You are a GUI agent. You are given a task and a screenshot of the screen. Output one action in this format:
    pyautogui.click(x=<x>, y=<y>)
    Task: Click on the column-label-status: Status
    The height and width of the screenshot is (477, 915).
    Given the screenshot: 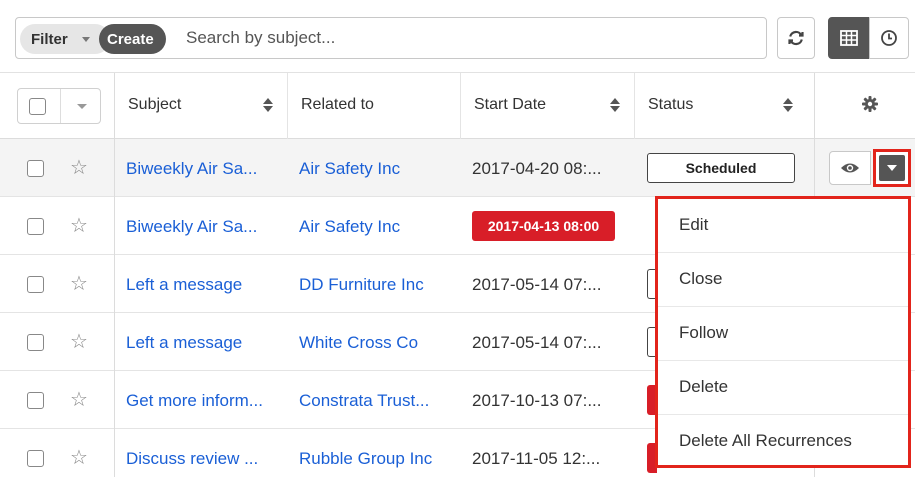 What is the action you would take?
    pyautogui.click(x=671, y=104)
    